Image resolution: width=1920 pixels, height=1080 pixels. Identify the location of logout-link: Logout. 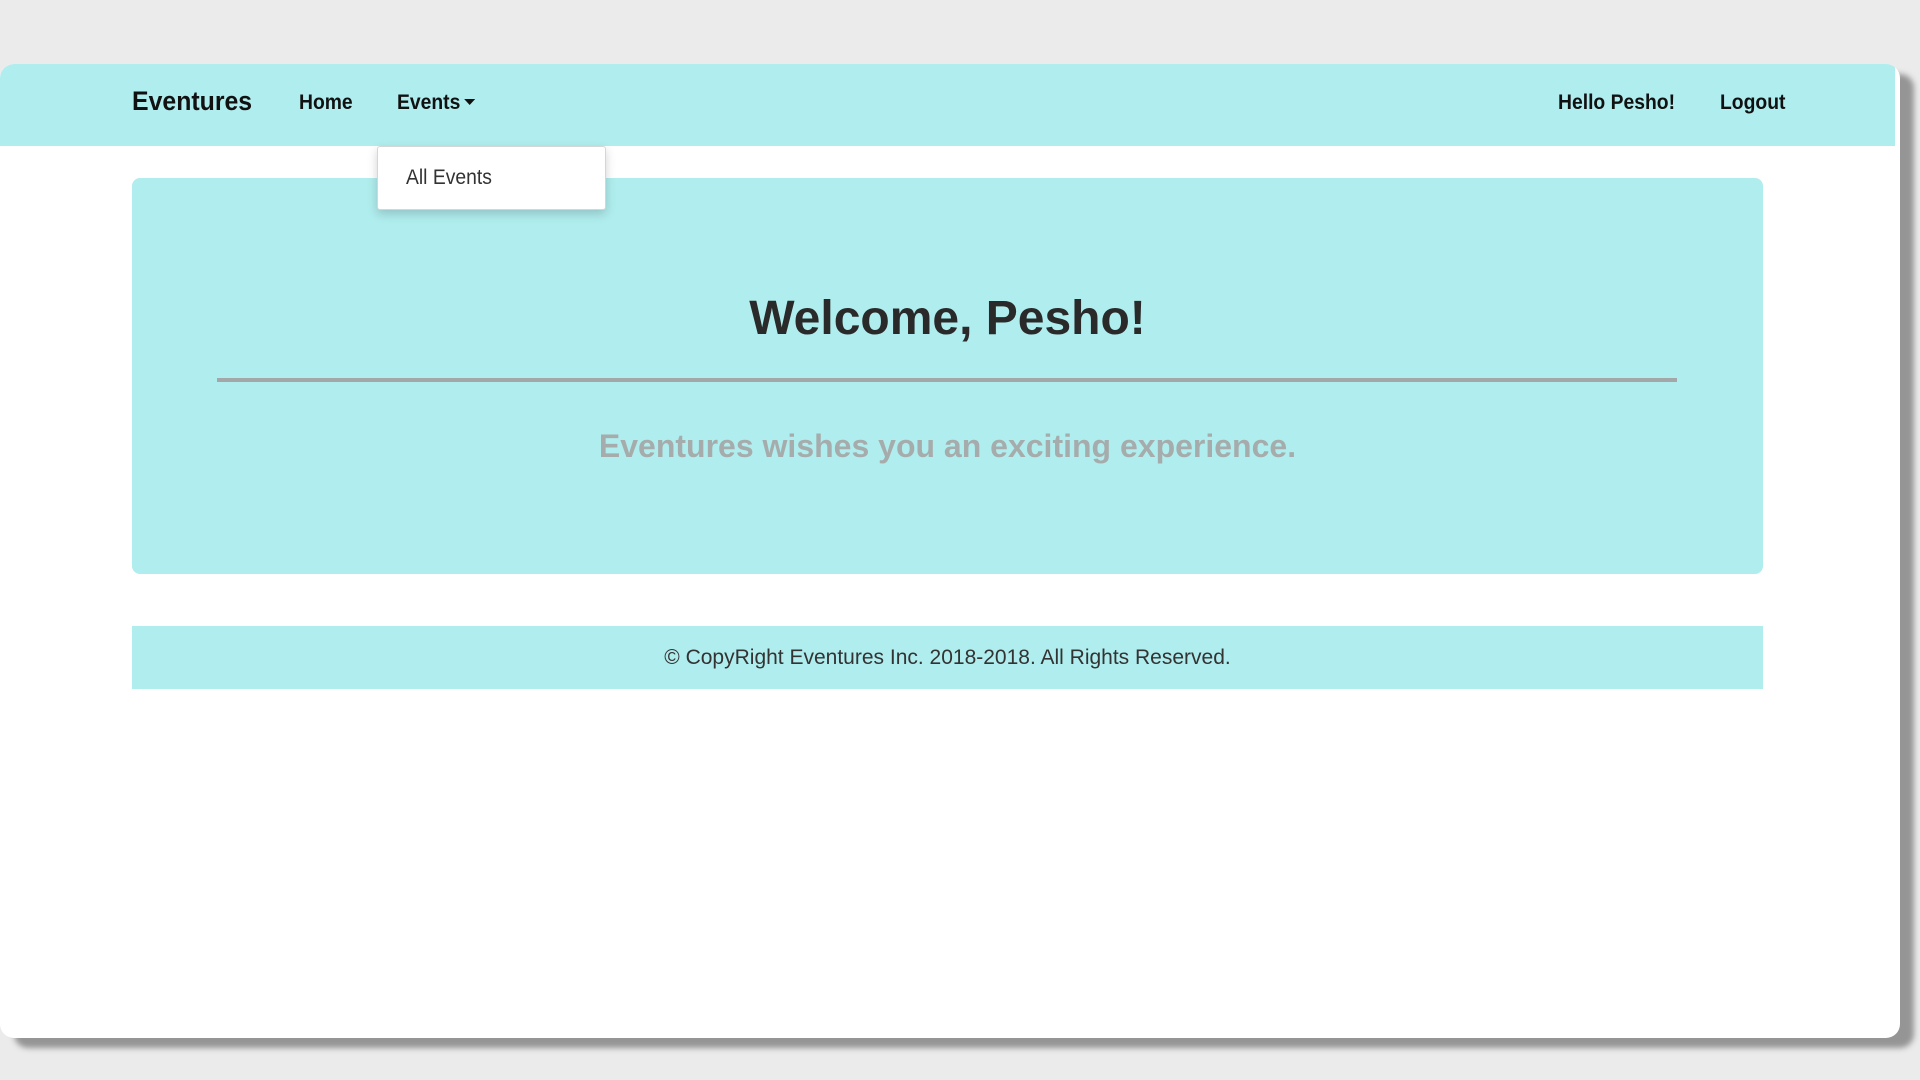
(1752, 103).